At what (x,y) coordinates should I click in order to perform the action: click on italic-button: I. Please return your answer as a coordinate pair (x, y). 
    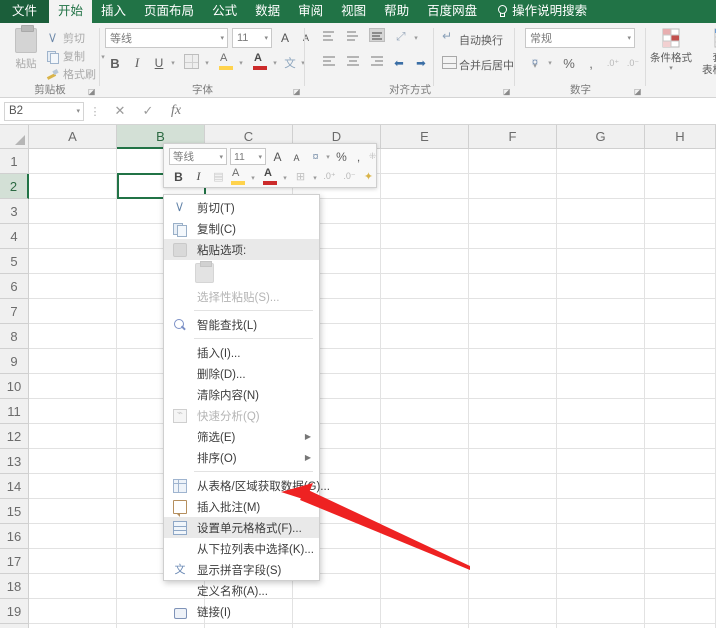
    Looking at the image, I should click on (137, 63).